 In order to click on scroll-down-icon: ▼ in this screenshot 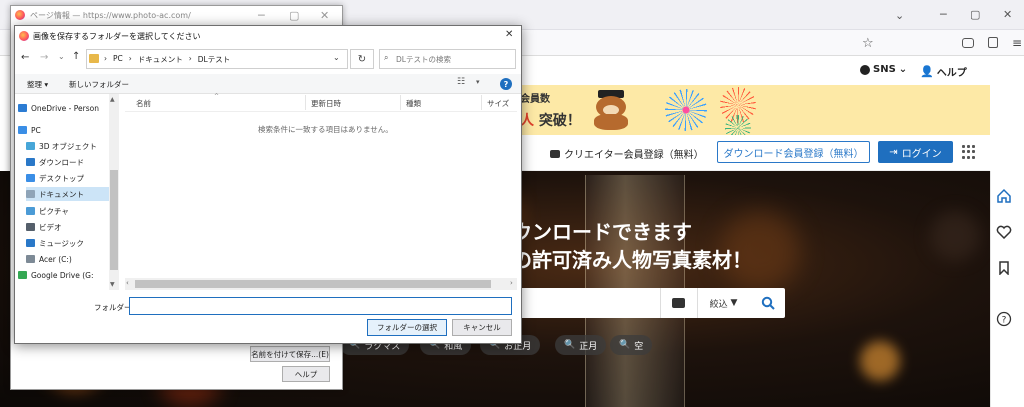, I will do `click(112, 284)`.